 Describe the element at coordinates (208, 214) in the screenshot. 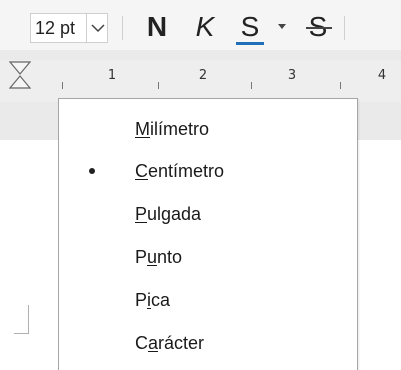

I see `menu-item-pulgada: Pulgada` at that location.